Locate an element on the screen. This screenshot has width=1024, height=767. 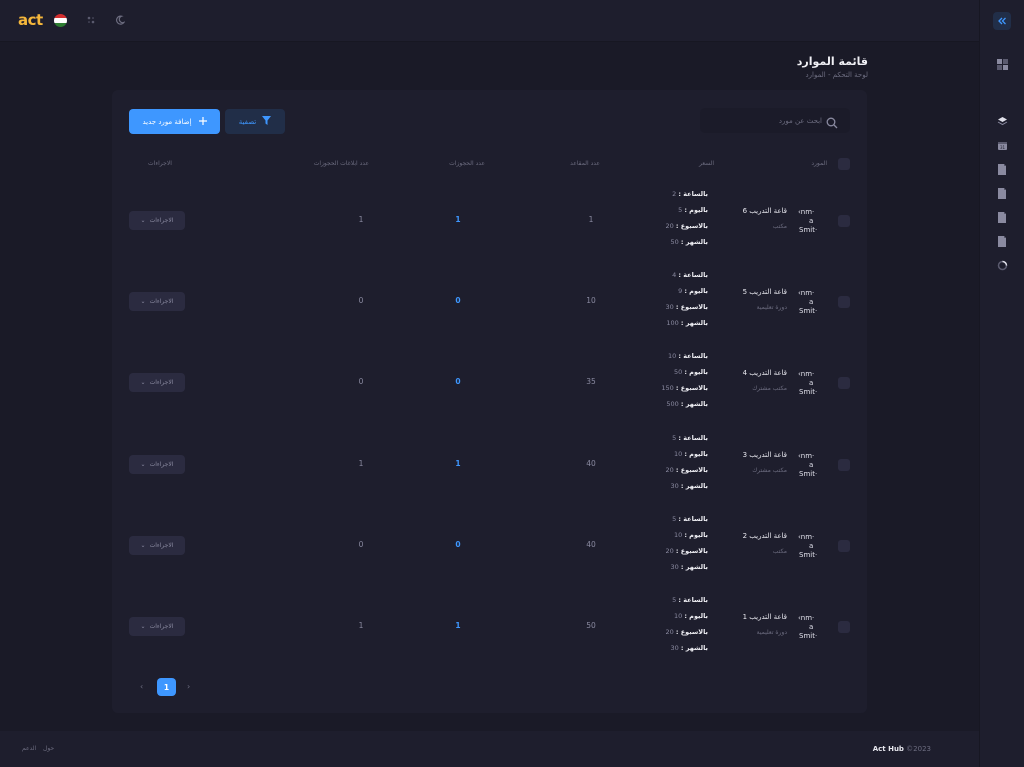
column-header-price: السعر is located at coordinates (706, 163).